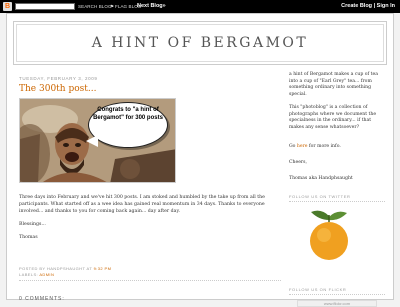  Describe the element at coordinates (292, 146) in the screenshot. I see `go-prefix: Go` at that location.